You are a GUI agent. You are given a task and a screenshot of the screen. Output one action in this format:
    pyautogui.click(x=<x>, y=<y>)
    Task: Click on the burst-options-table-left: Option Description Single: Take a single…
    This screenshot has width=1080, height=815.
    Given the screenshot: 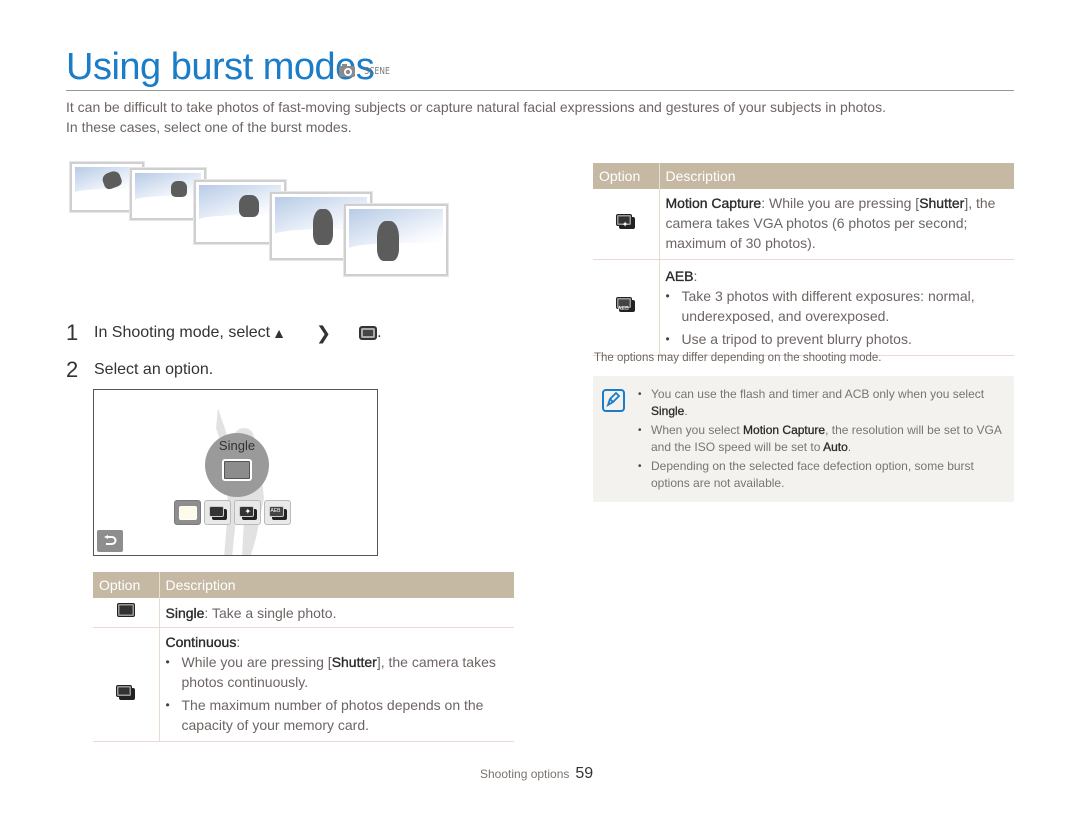 What is the action you would take?
    pyautogui.click(x=303, y=657)
    